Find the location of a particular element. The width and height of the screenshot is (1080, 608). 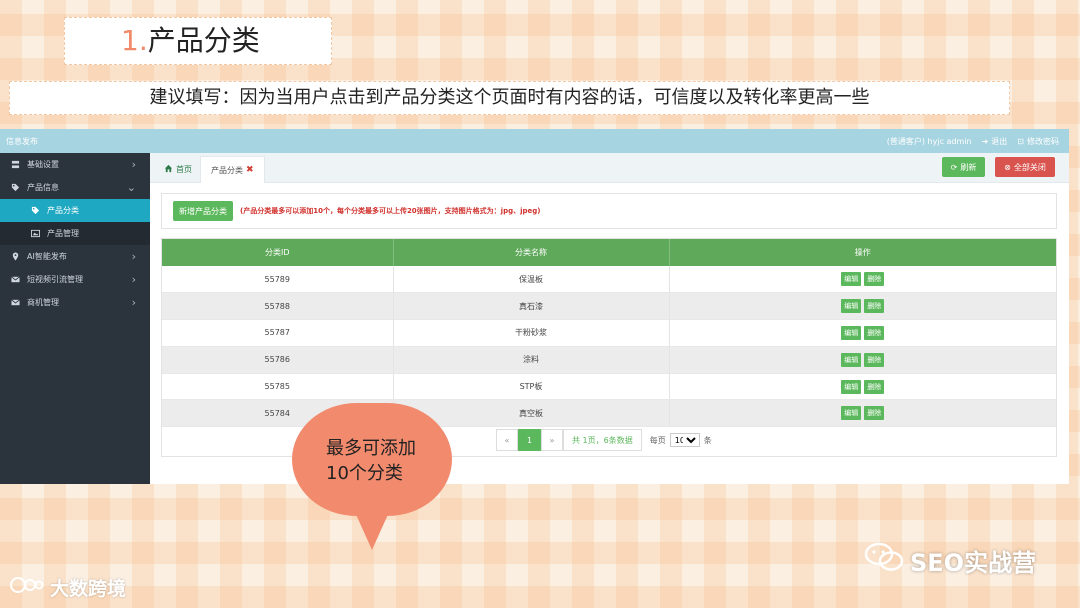

logout-link: ➜ 退出 is located at coordinates (995, 141).